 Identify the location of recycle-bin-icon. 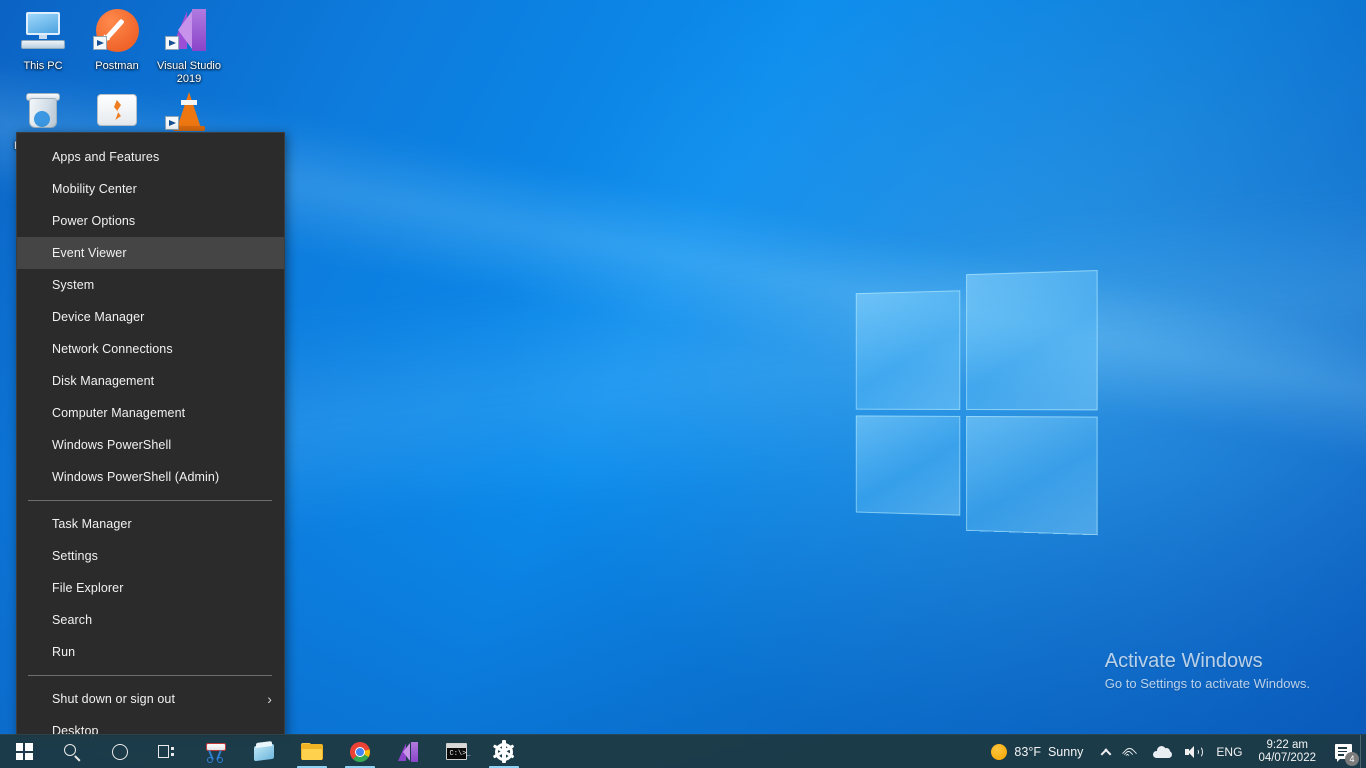
(43, 112).